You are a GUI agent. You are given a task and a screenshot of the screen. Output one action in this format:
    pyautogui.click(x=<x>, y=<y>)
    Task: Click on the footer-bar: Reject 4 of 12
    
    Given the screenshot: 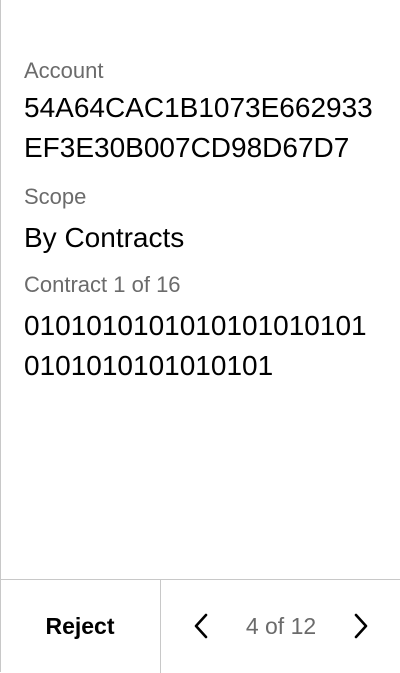 What is the action you would take?
    pyautogui.click(x=200, y=626)
    